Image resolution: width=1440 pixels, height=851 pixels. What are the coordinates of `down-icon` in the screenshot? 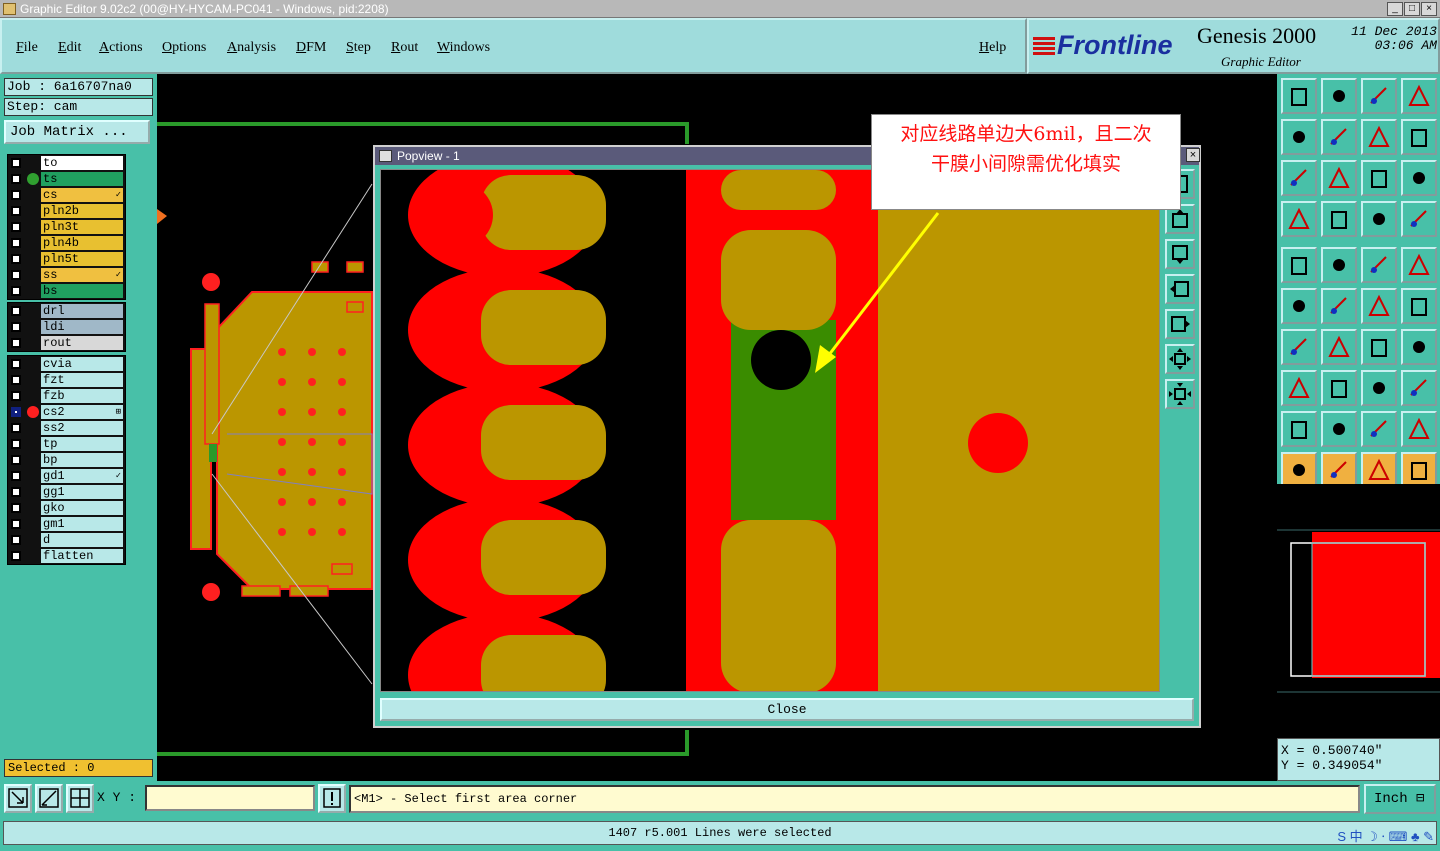 It's located at (1339, 96).